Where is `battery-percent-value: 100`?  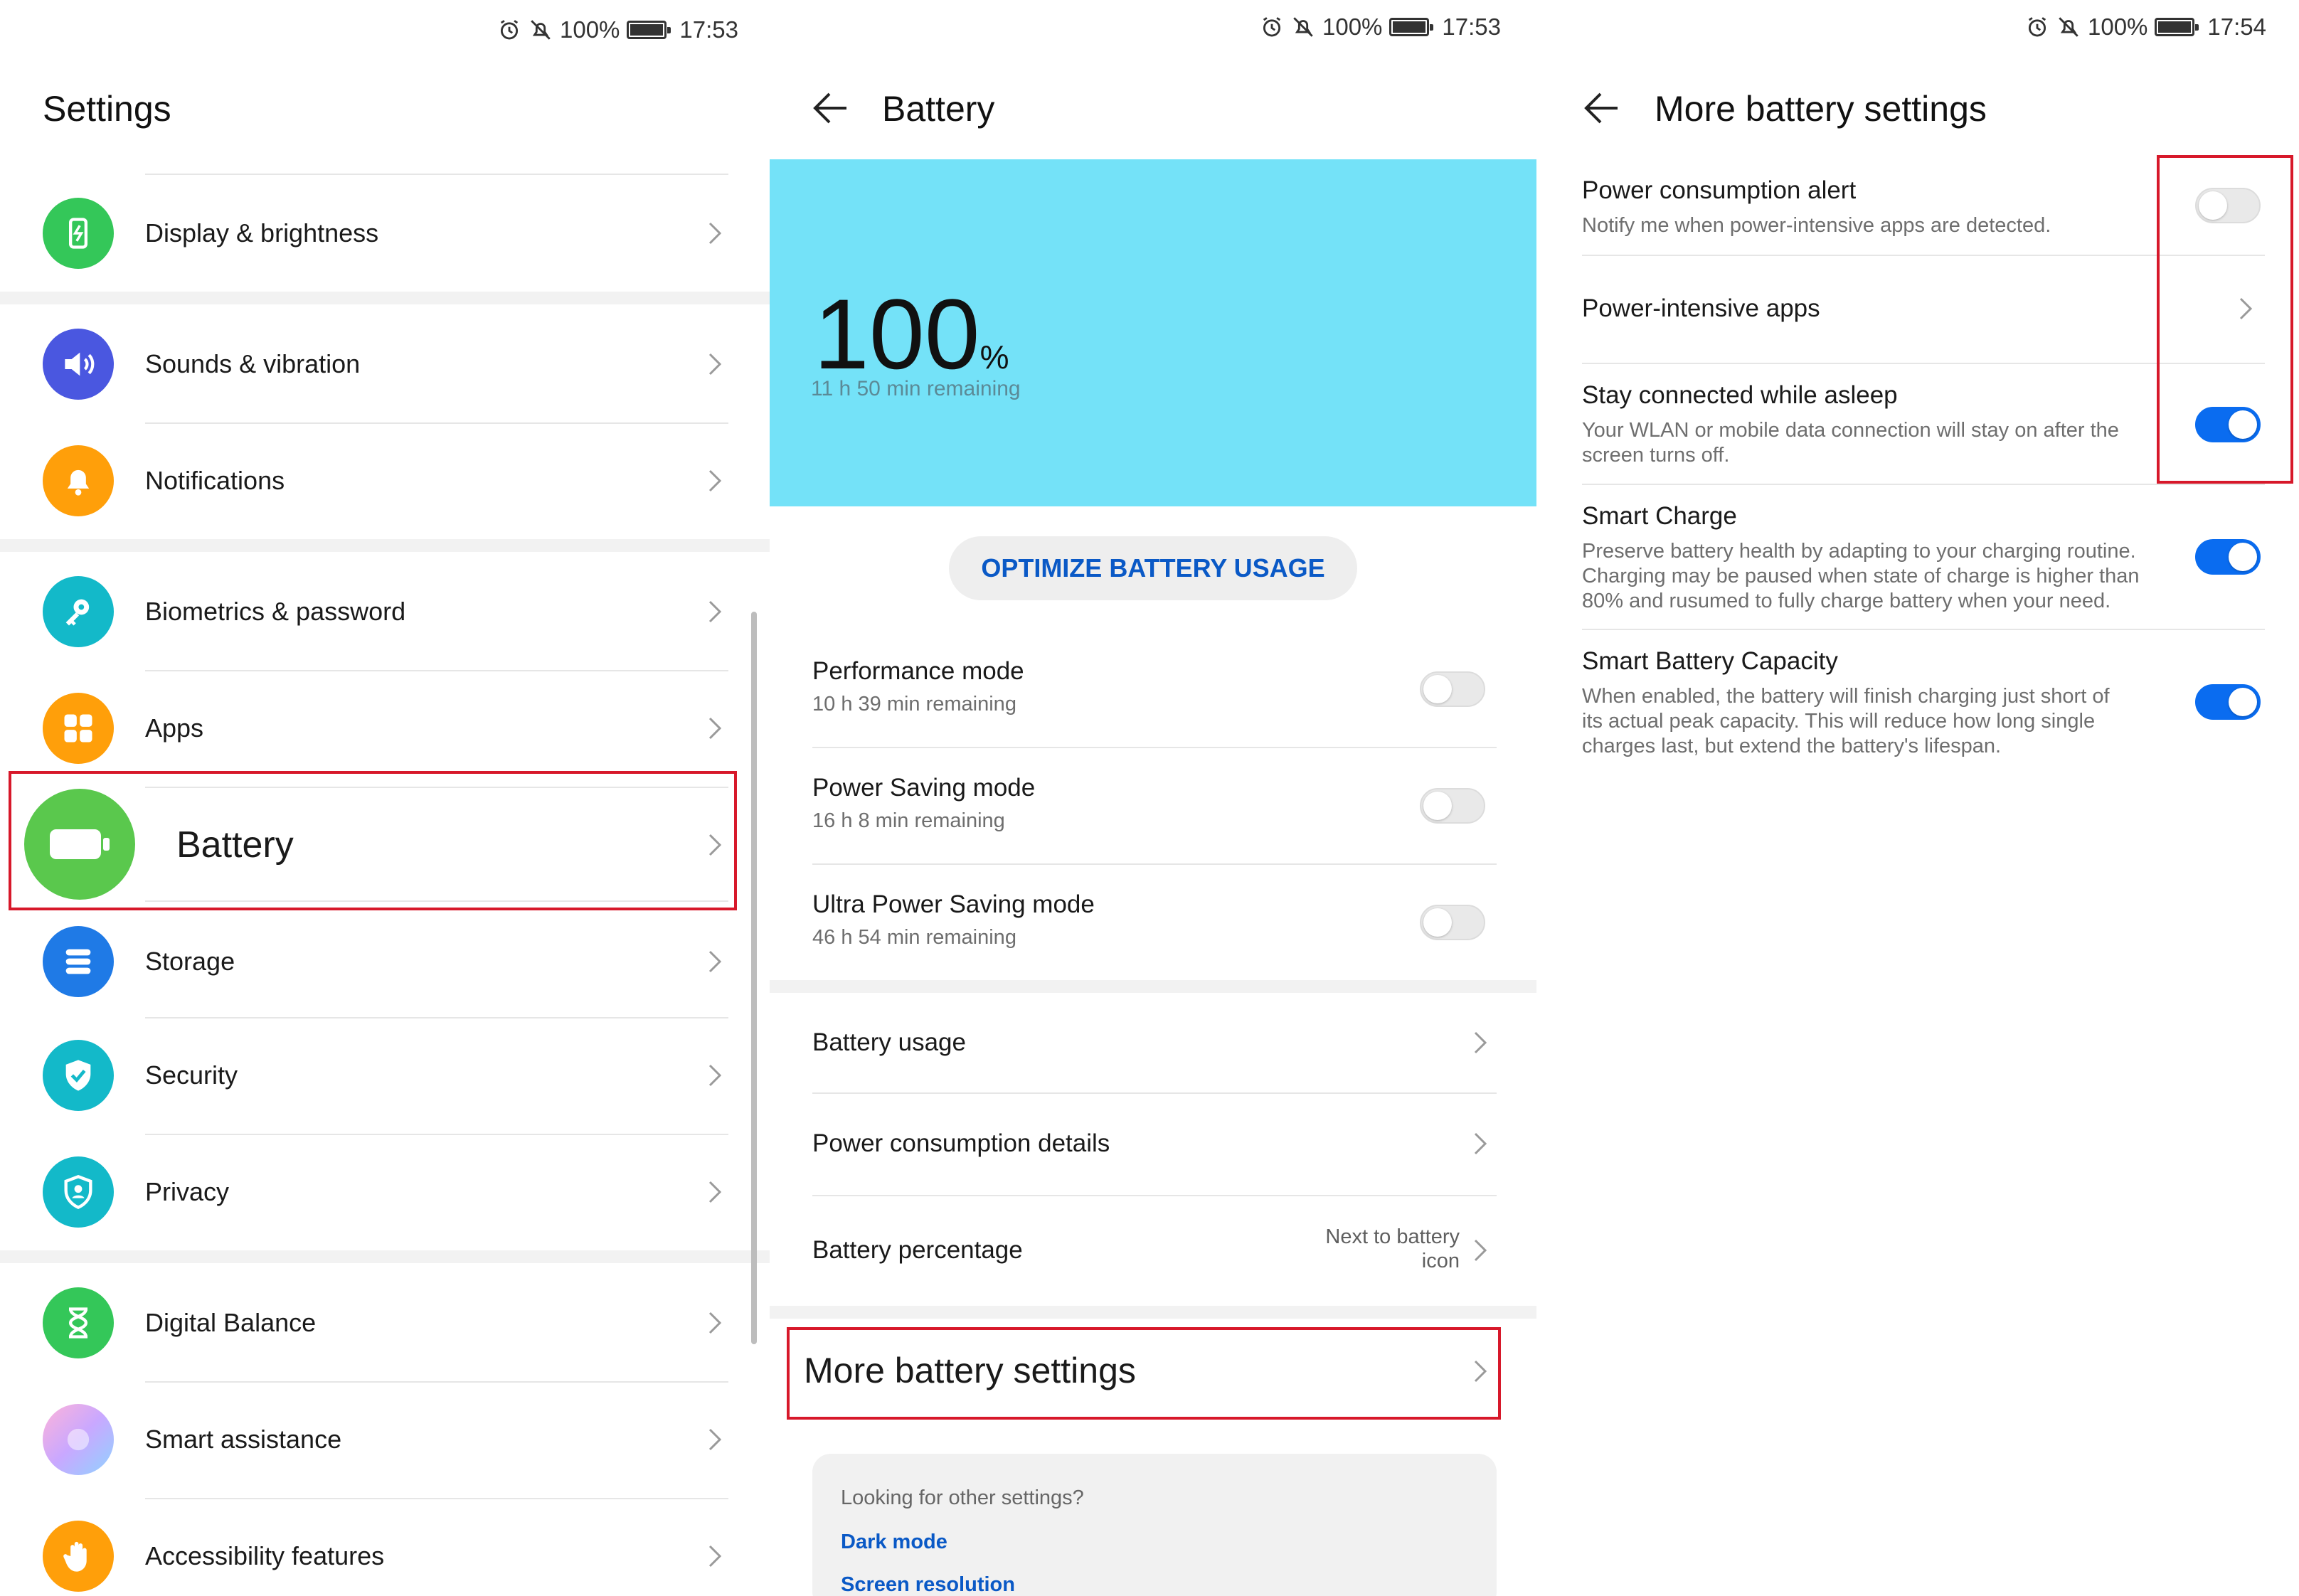 battery-percent-value: 100 is located at coordinates (897, 334).